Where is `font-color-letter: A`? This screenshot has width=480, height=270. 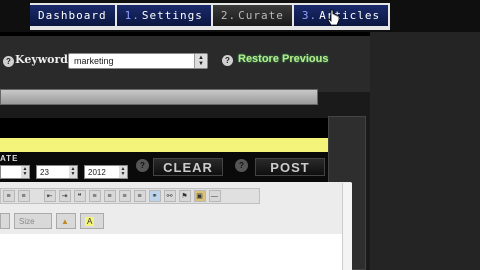 font-color-letter: A is located at coordinates (90, 221).